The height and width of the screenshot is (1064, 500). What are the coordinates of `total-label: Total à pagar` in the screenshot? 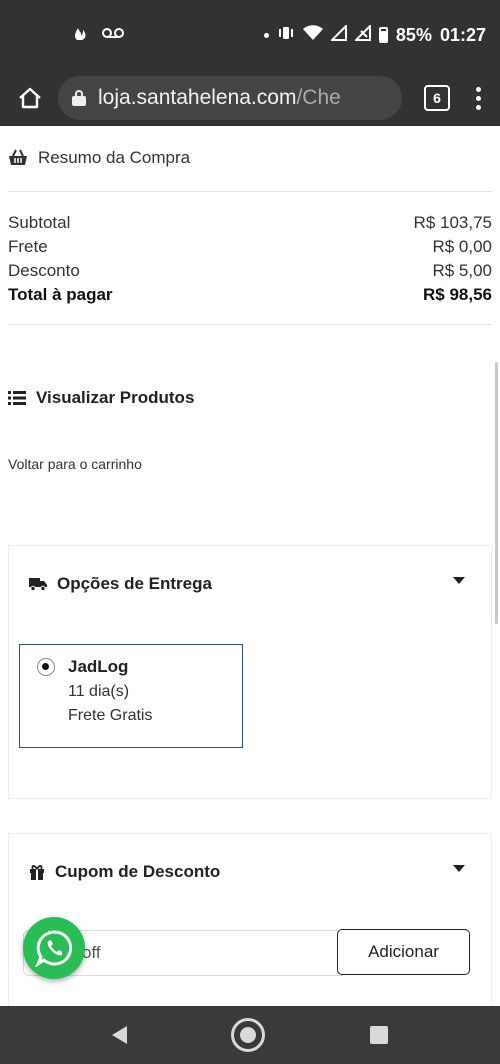 It's located at (60, 294).